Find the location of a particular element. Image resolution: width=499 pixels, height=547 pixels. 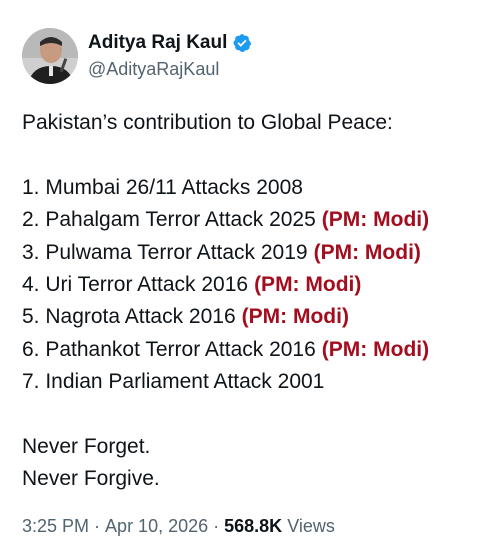

list-item-text: 5. Nagrota Attack 2016 is located at coordinates (129, 317).